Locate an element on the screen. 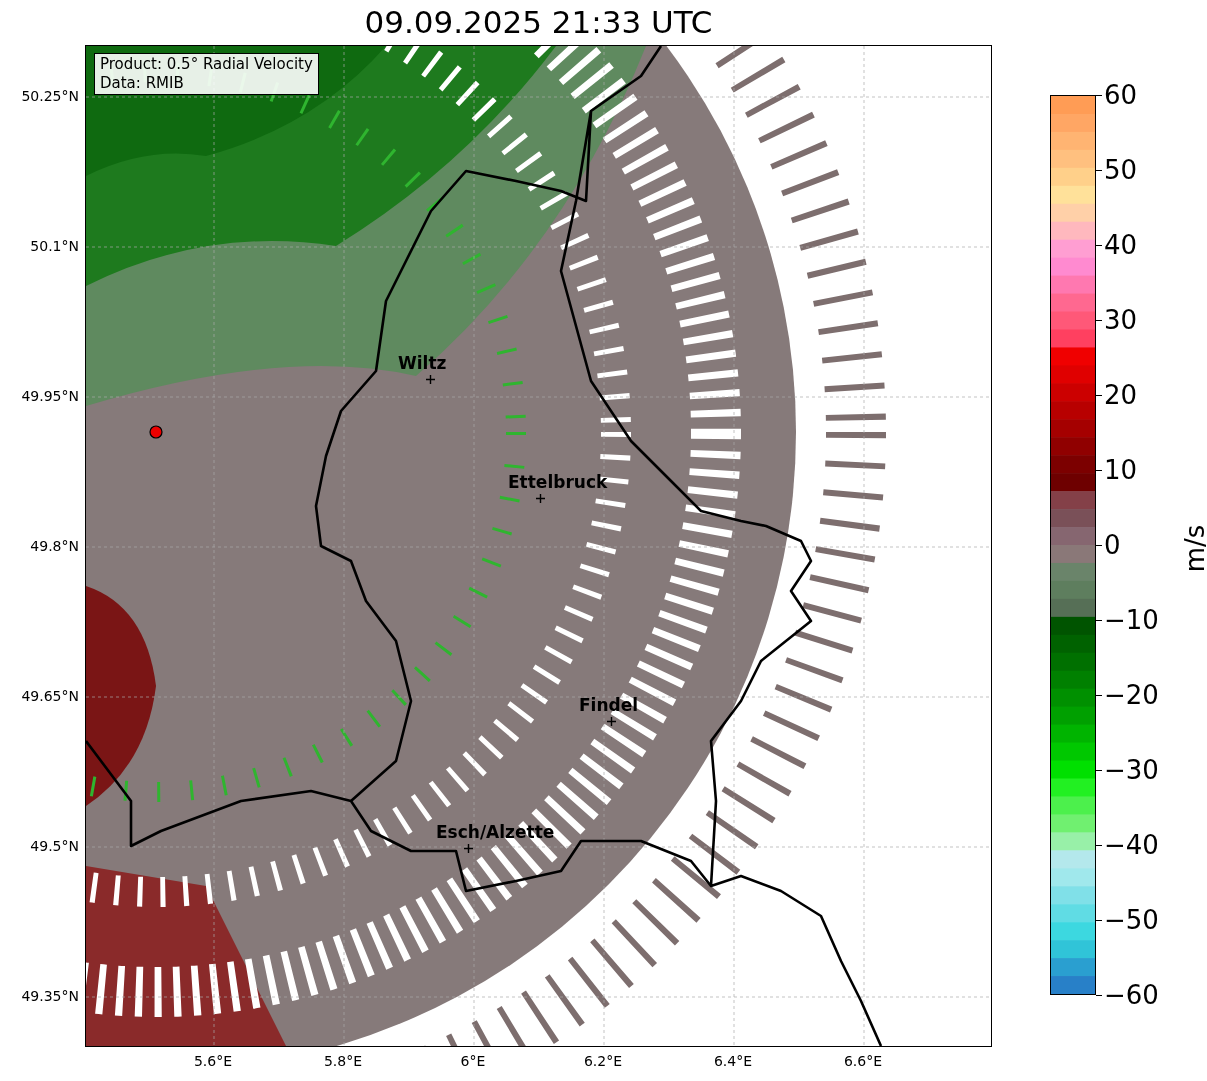 The height and width of the screenshot is (1081, 1207). axis-tick-label: 6.2°E is located at coordinates (603, 1061).